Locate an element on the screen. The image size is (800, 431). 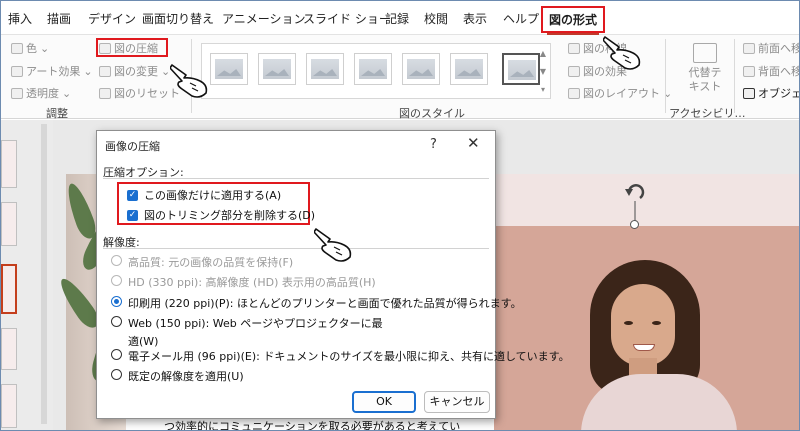
ok-button: OK is located at coordinates (384, 402).